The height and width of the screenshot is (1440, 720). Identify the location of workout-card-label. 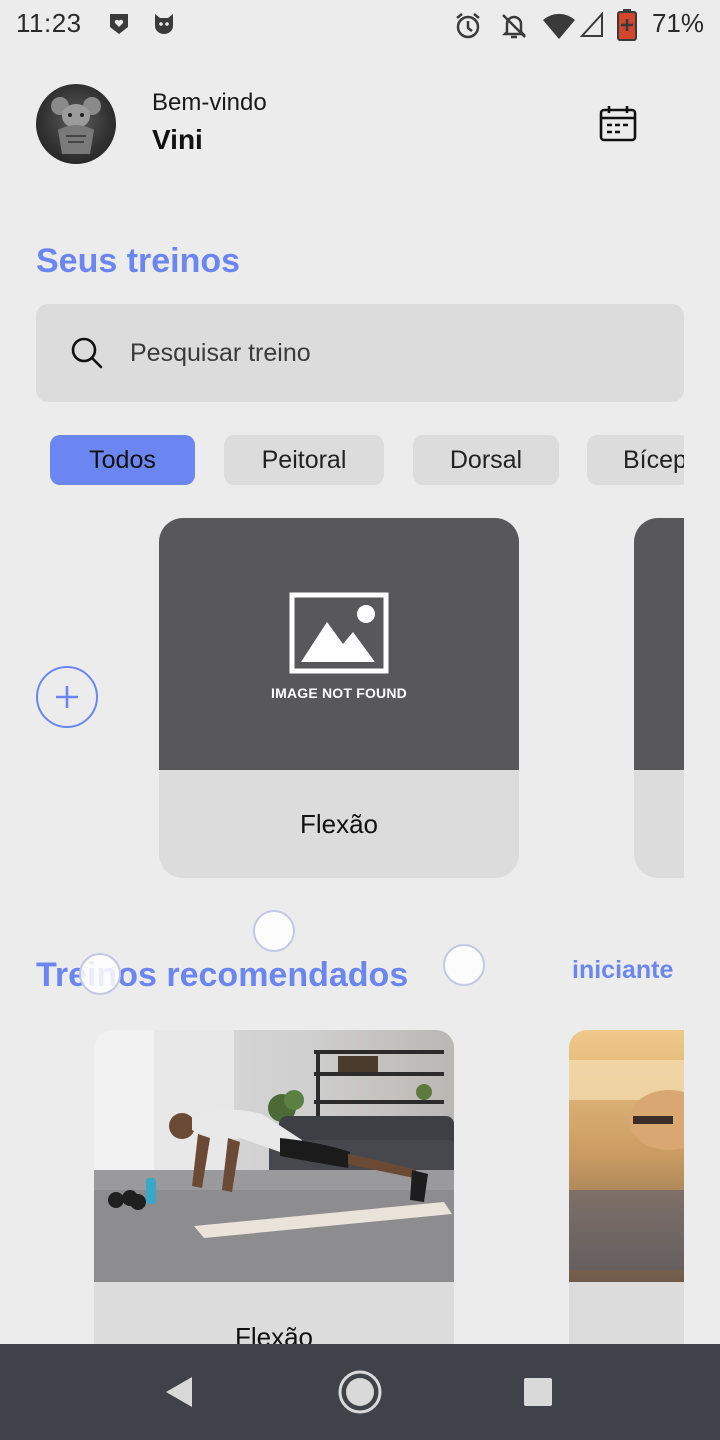
(659, 824).